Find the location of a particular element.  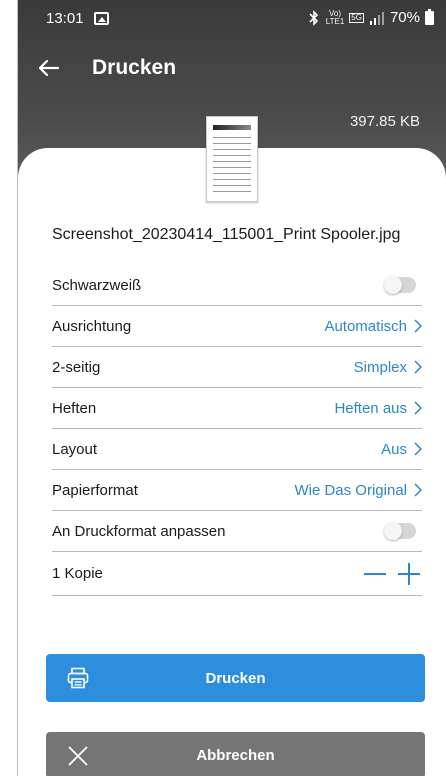

cancel-button: Abbrechen is located at coordinates (235, 754).